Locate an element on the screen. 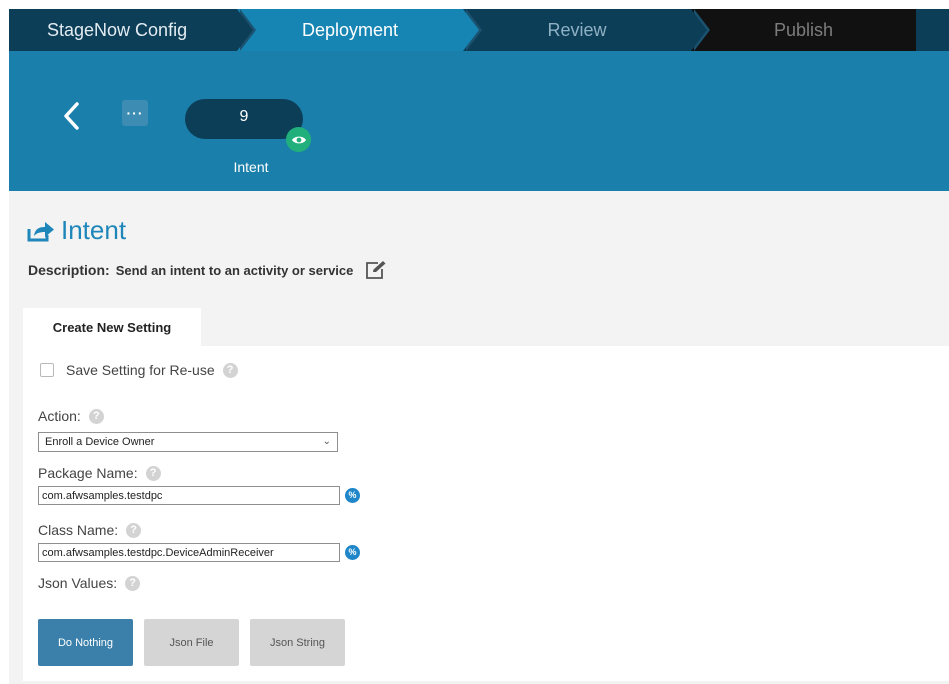 Image resolution: width=949 pixels, height=684 pixels. step-number-pill: 9 is located at coordinates (244, 119).